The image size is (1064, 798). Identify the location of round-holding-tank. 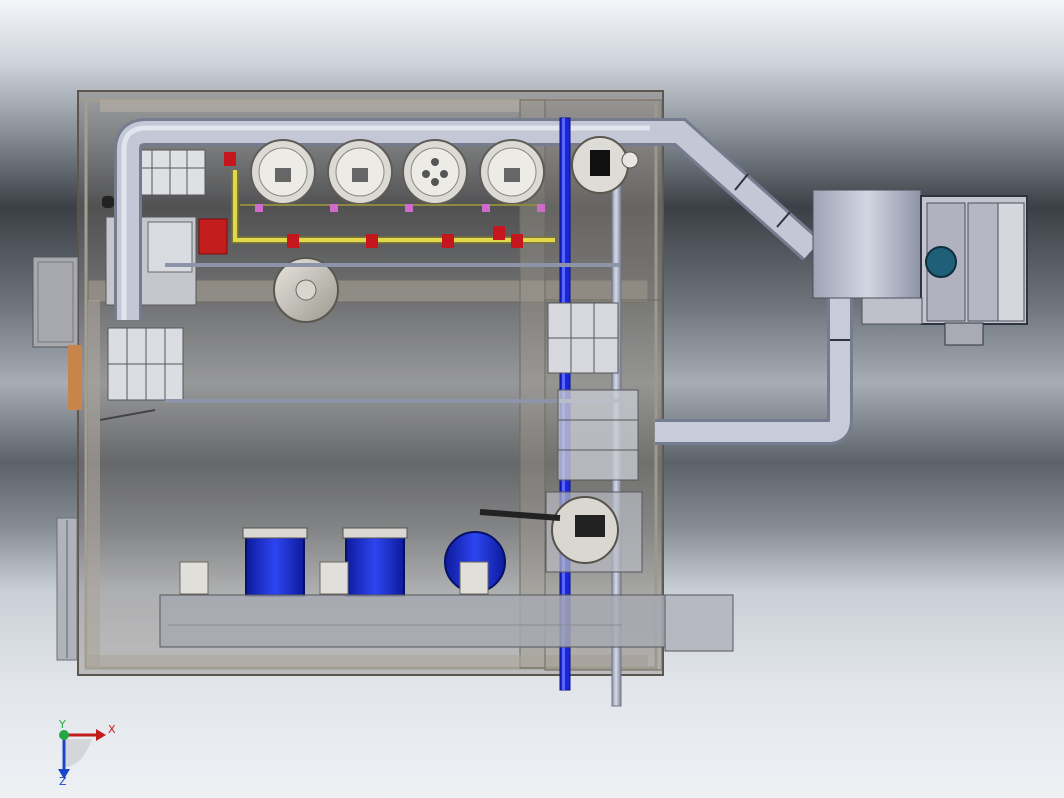
(306, 290).